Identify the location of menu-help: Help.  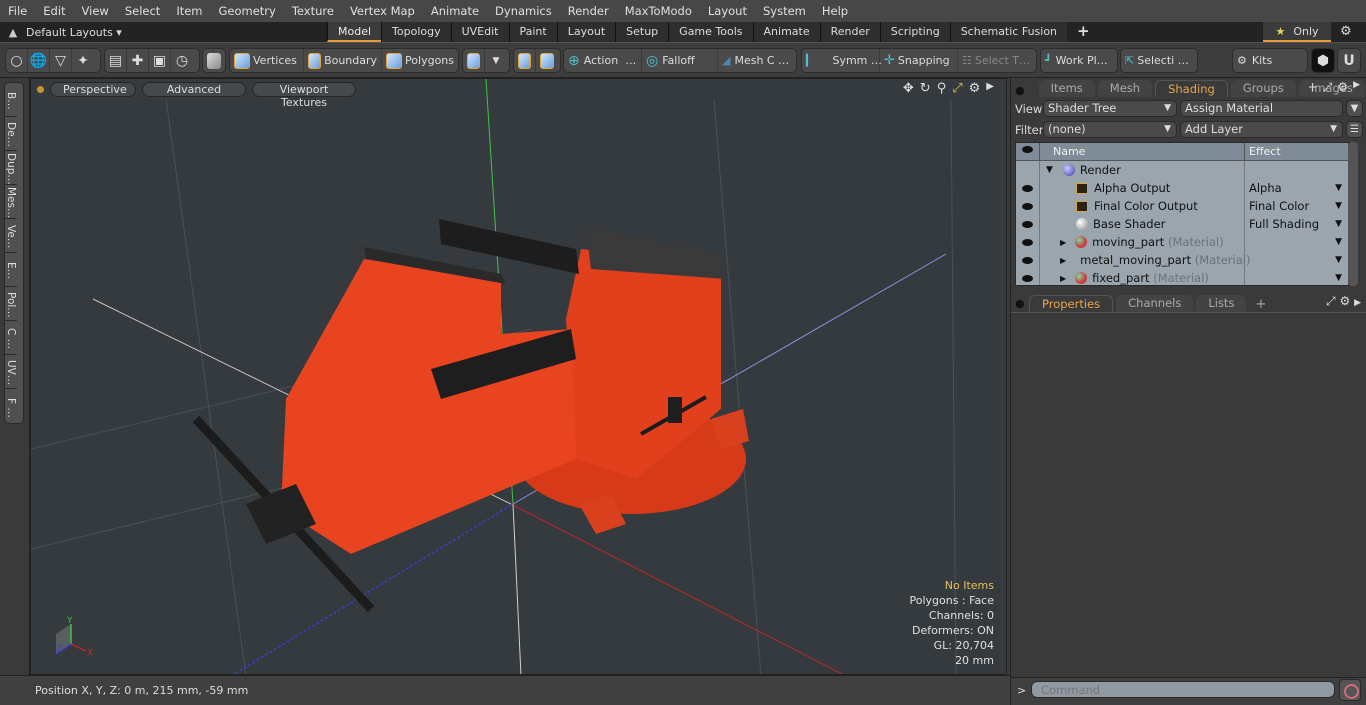
(835, 11).